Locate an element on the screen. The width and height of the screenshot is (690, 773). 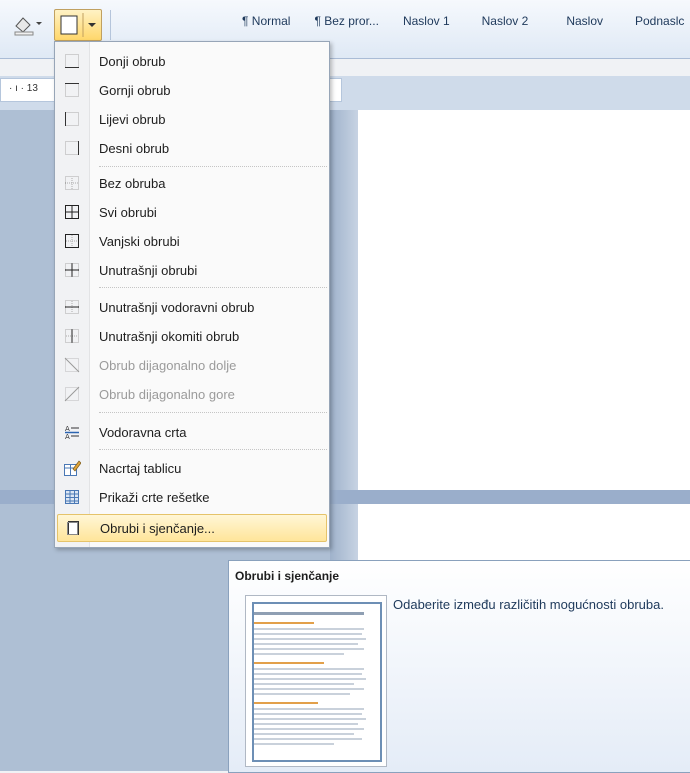
menu-item-label: Obrub dijagonalno gore is located at coordinates (167, 394).